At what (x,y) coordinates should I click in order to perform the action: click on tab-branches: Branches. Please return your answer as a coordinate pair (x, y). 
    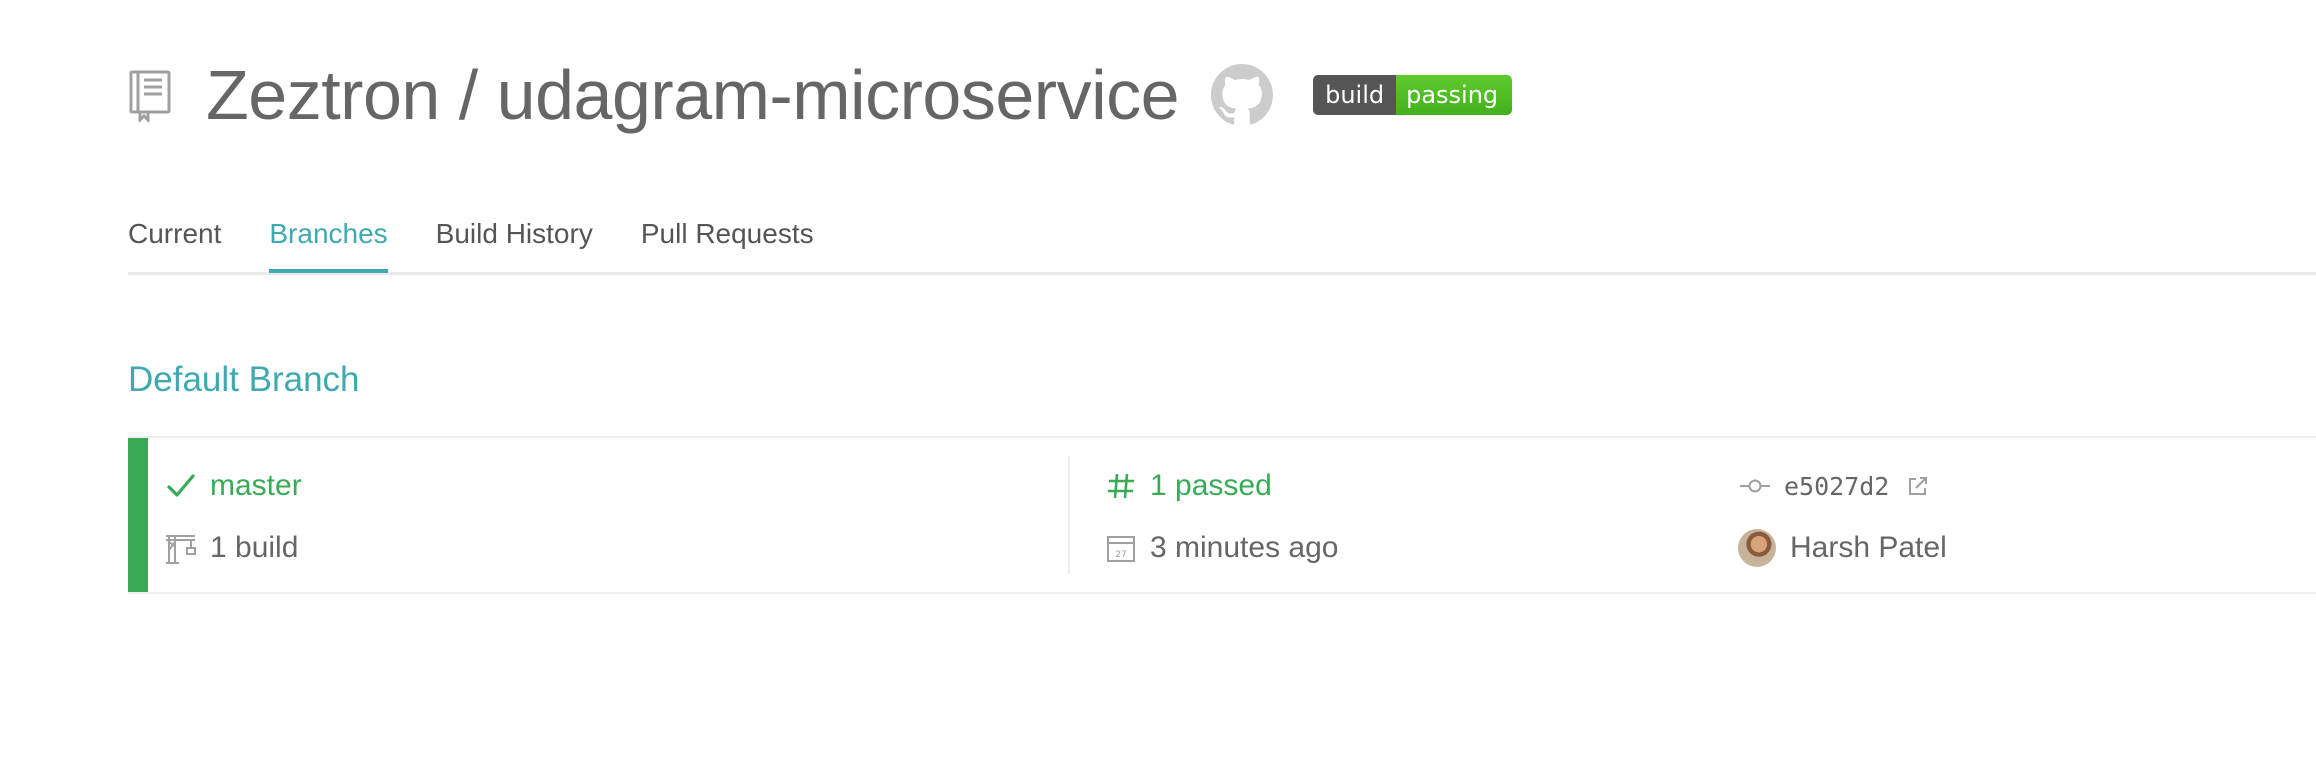
    Looking at the image, I should click on (328, 236).